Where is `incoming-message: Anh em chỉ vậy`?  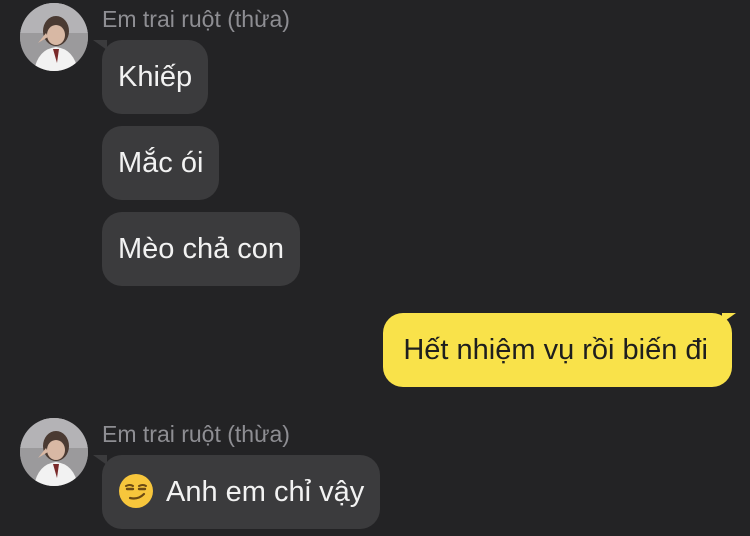 incoming-message: Anh em chỉ vậy is located at coordinates (241, 492).